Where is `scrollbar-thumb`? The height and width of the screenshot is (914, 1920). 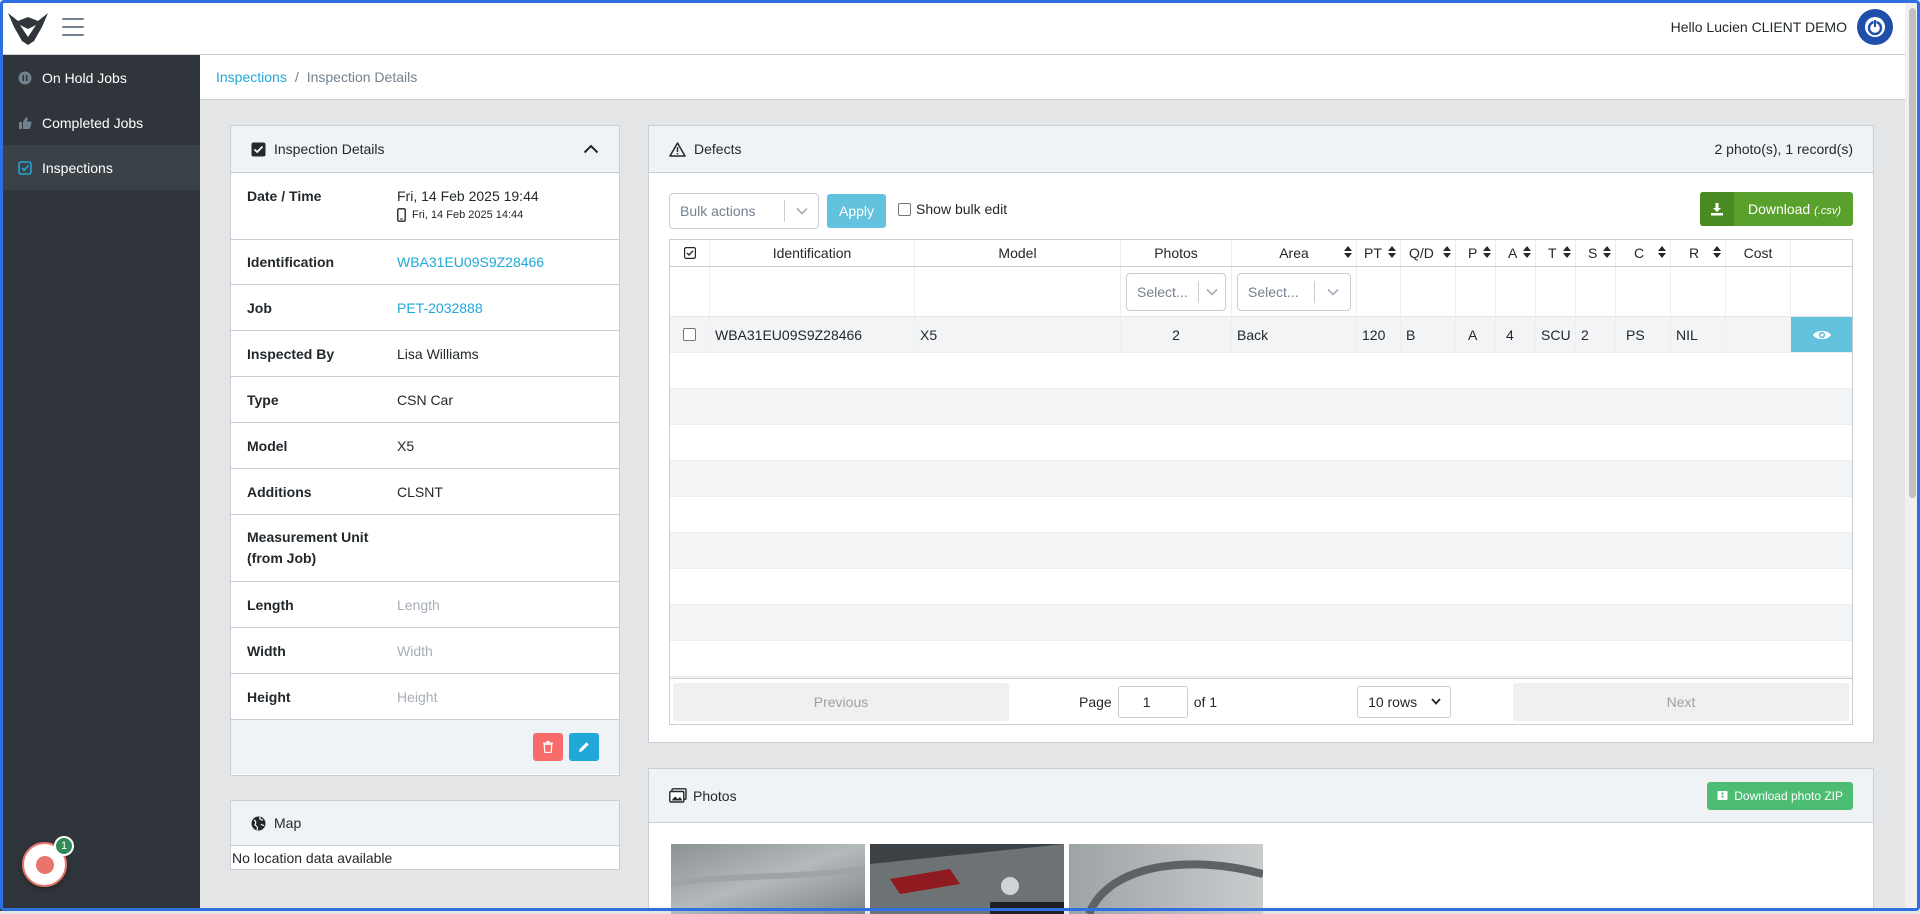 scrollbar-thumb is located at coordinates (1912, 253).